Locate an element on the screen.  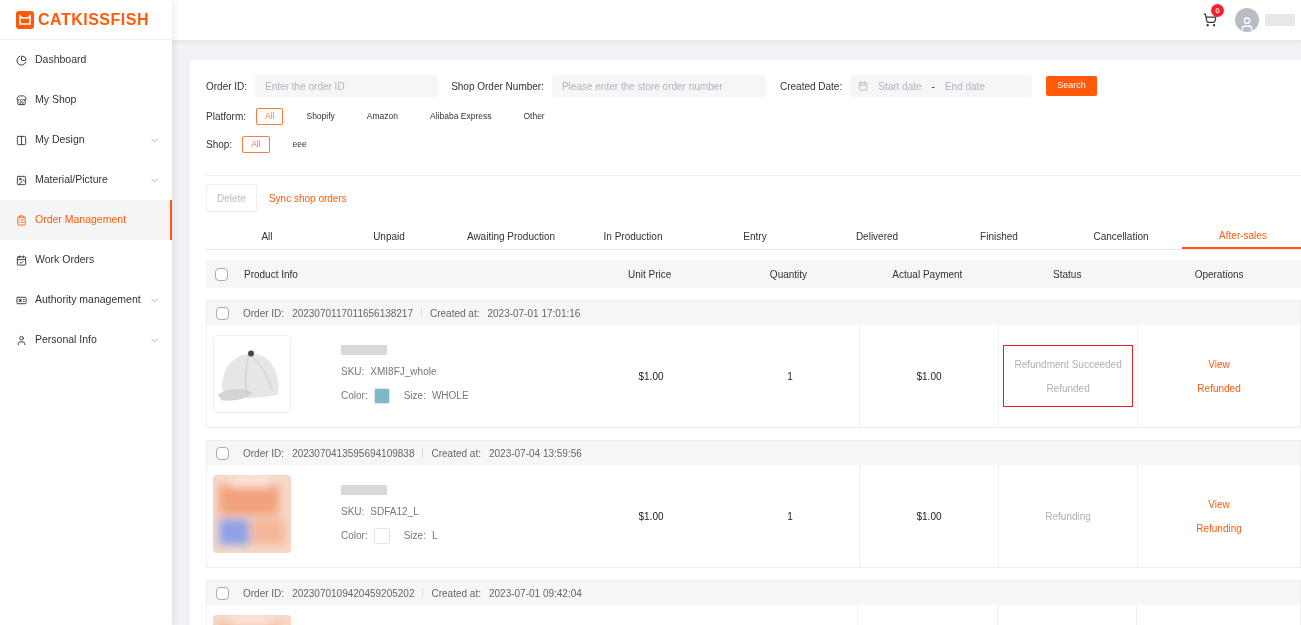
tab: Unpaid is located at coordinates (389, 237).